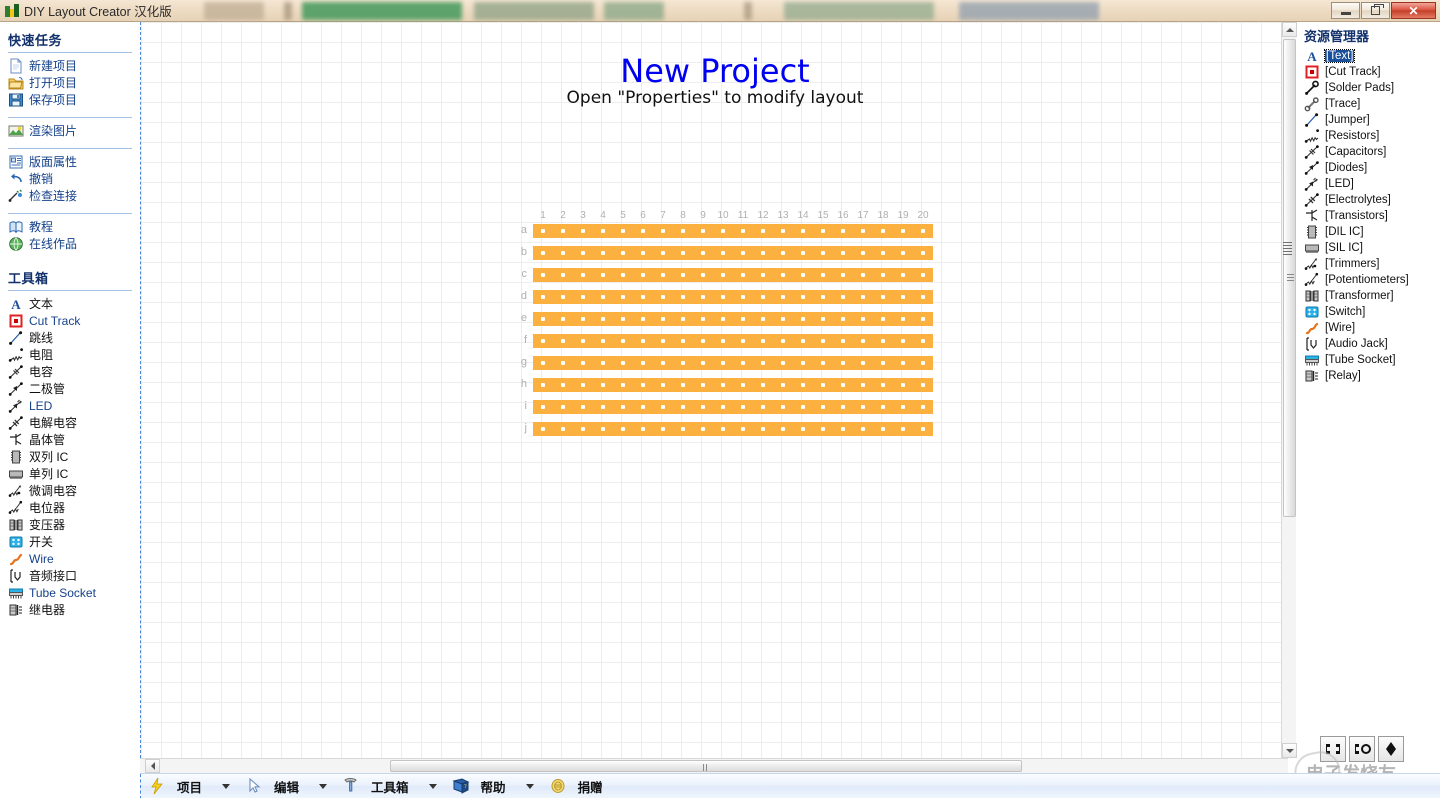 This screenshot has height=798, width=1440. Describe the element at coordinates (495, 786) in the screenshot. I see `menu-help: ? 帮助` at that location.